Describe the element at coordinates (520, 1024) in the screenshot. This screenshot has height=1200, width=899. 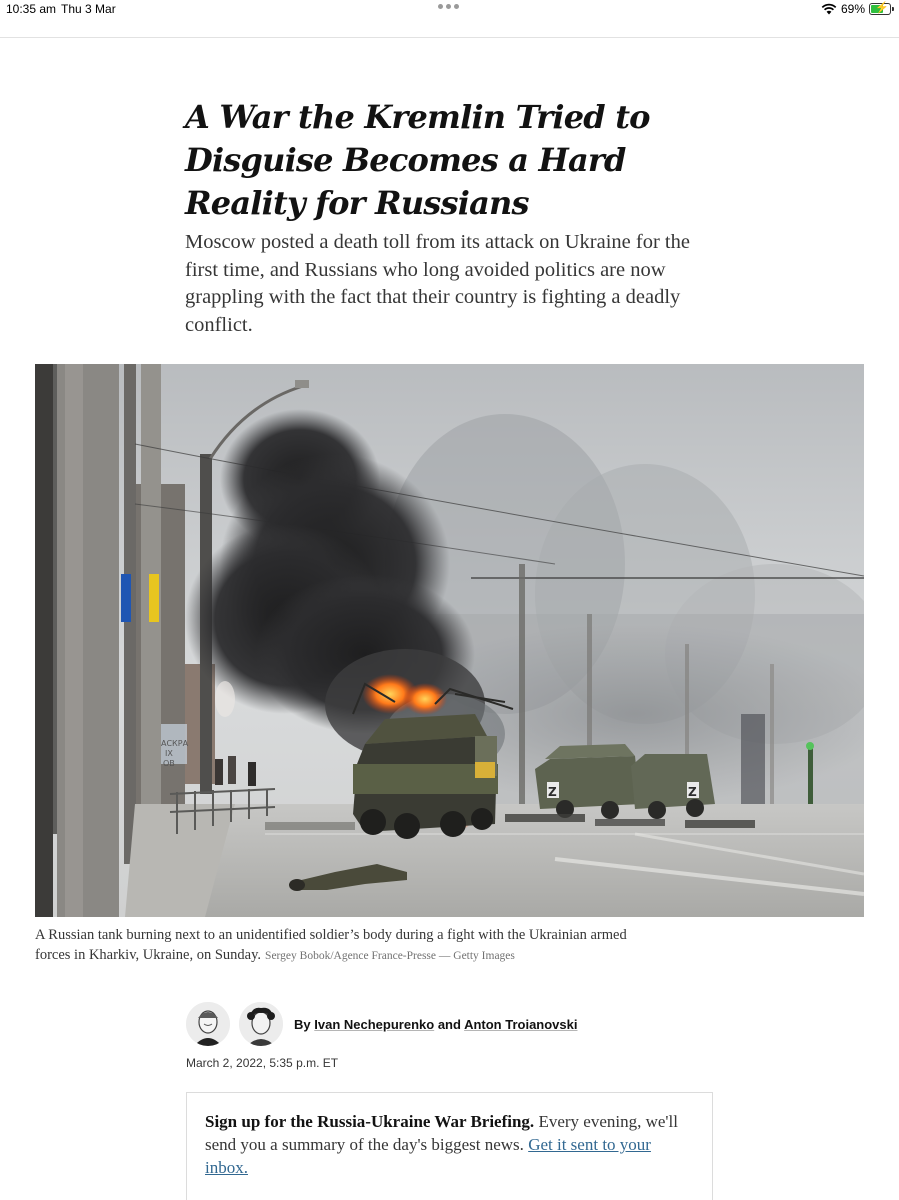
I see `author-link: Anton Troianovski` at that location.